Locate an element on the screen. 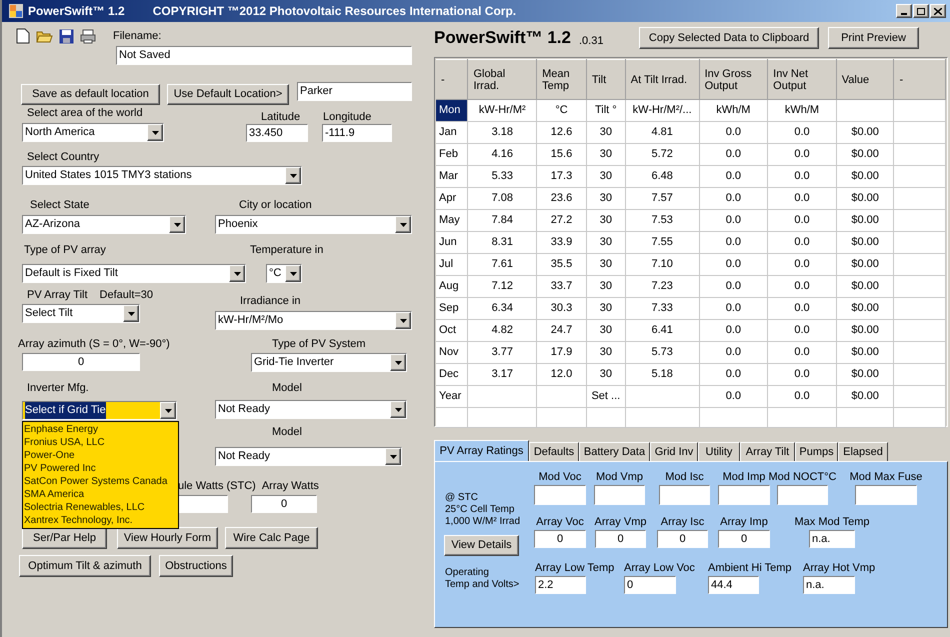  rating-field: 44.4 is located at coordinates (733, 585).